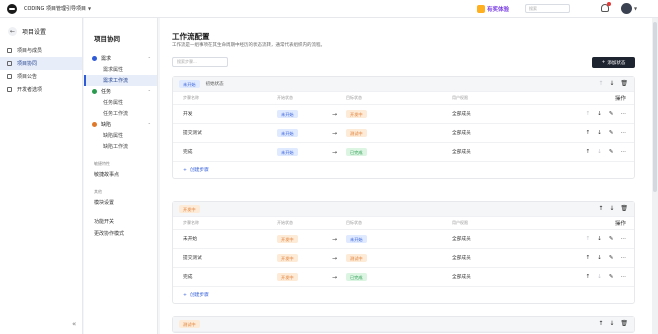  I want to click on add-status-button: + 添加状态, so click(613, 62).